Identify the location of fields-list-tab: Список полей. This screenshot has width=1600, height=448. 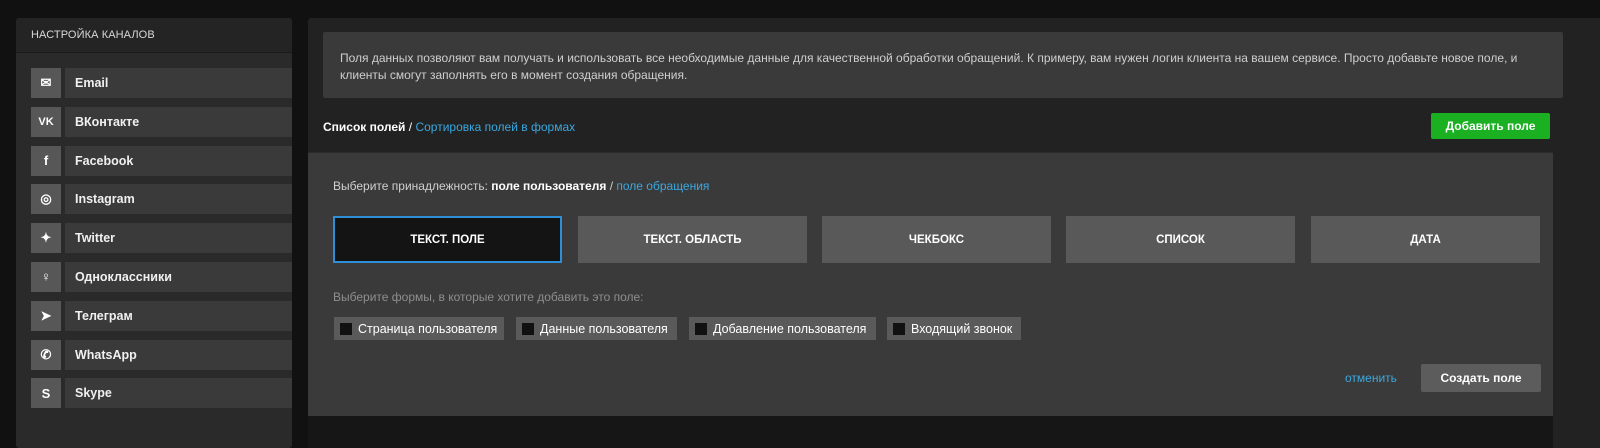
(364, 127).